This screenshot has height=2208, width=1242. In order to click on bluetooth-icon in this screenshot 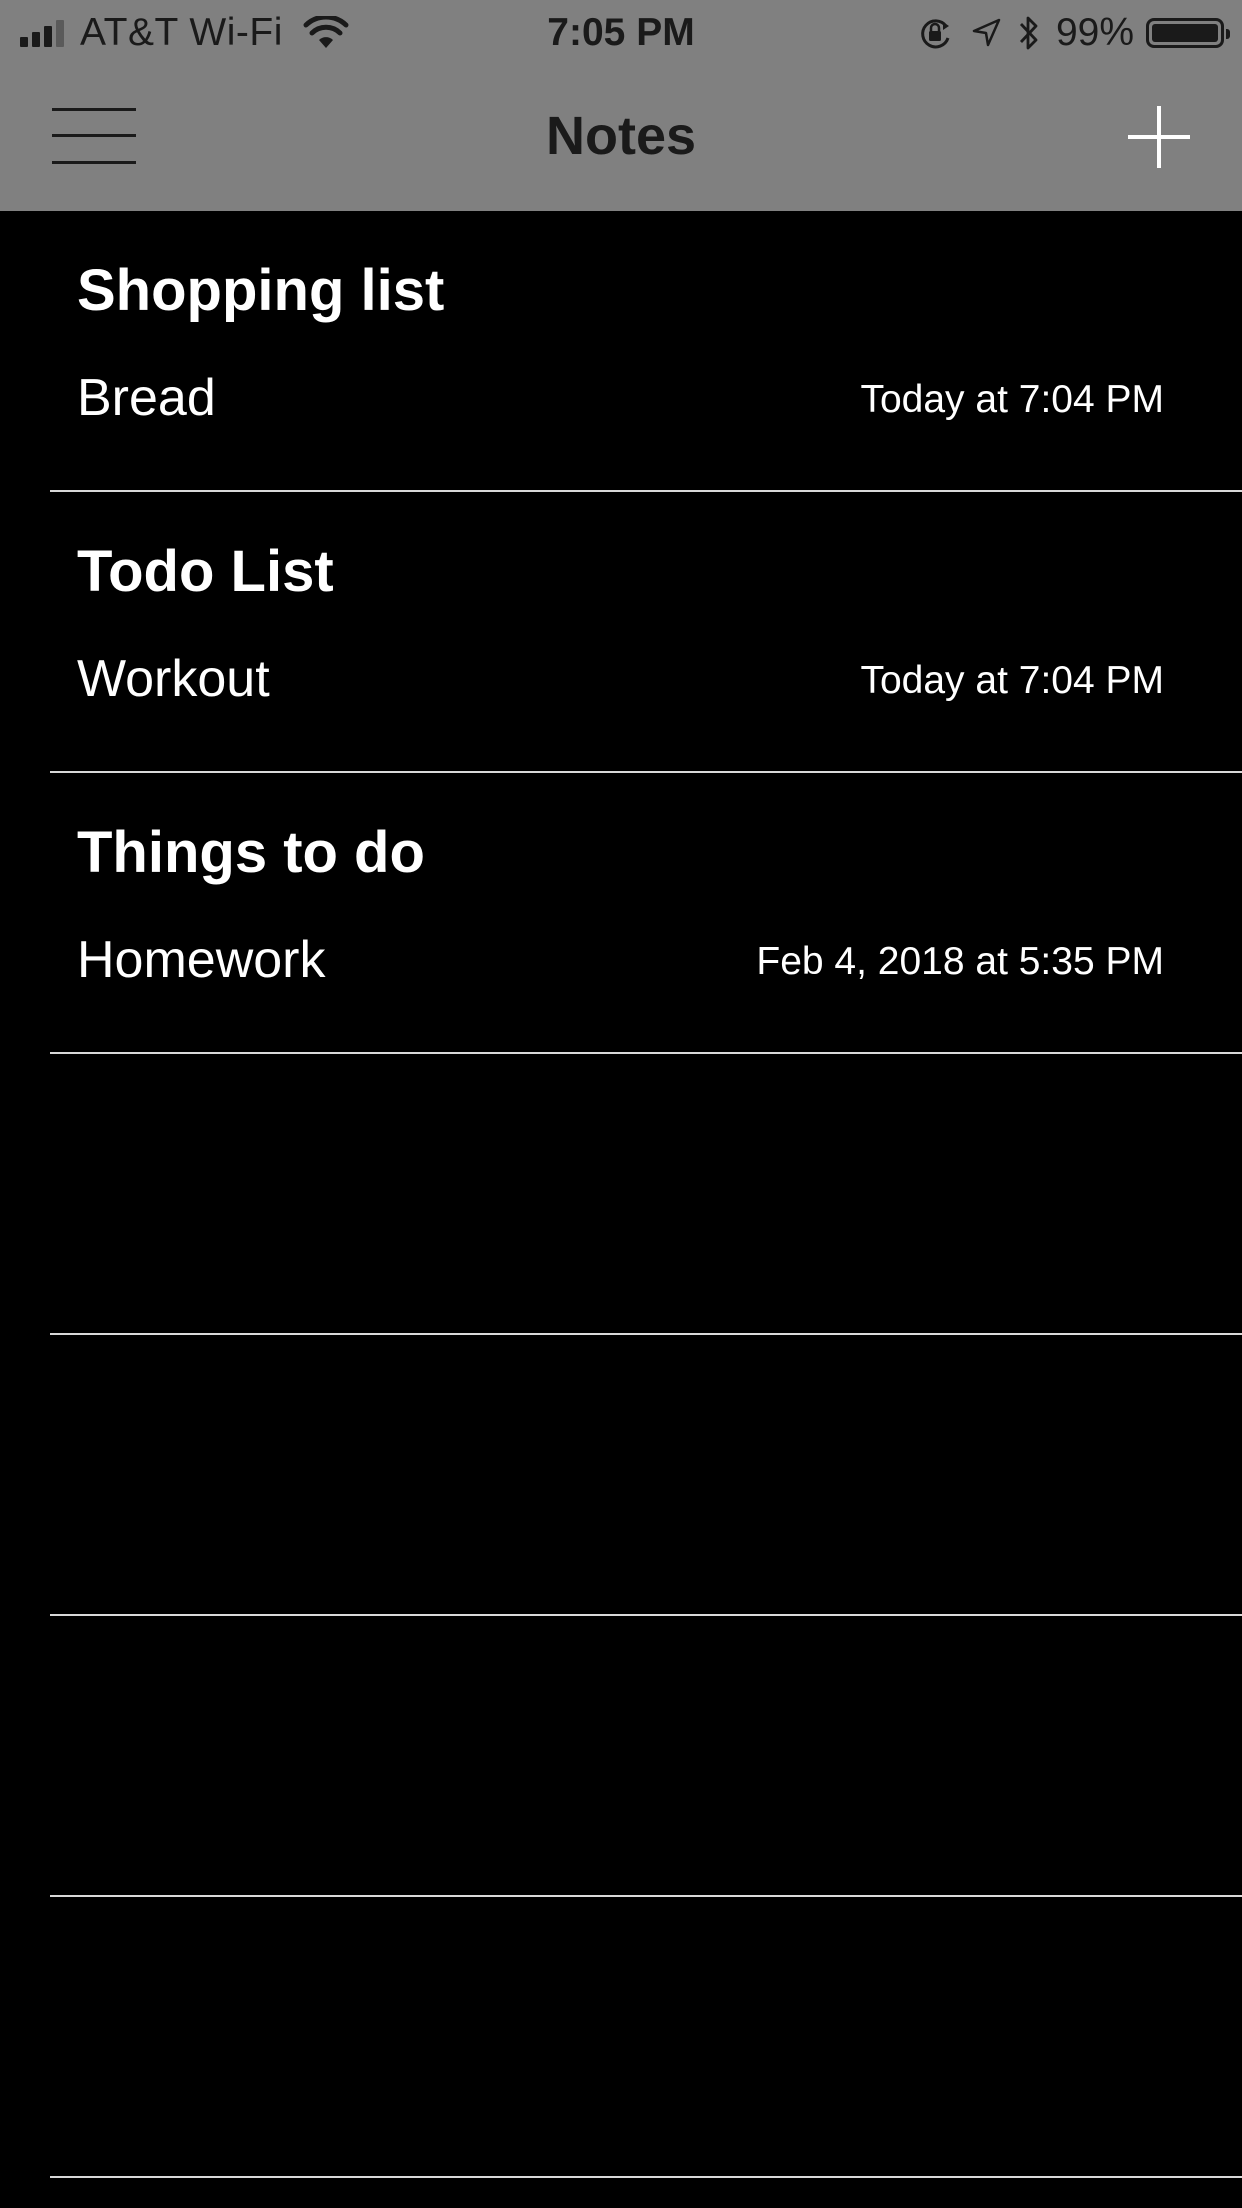, I will do `click(1029, 33)`.